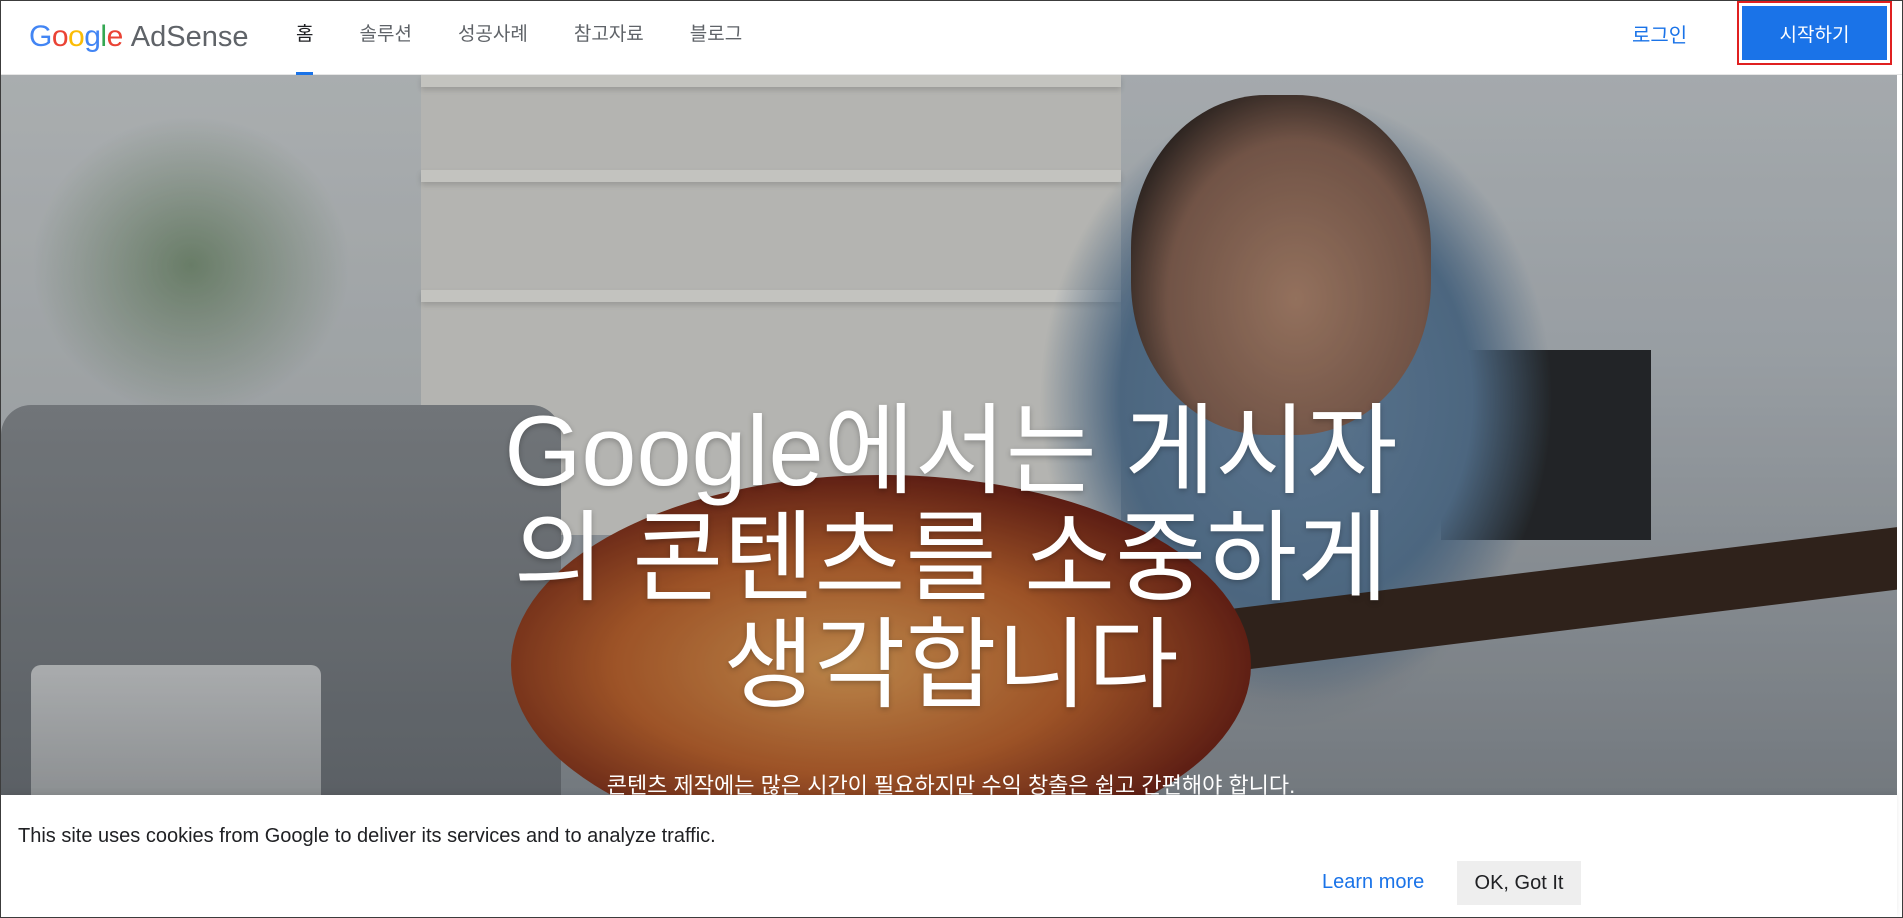  Describe the element at coordinates (609, 37) in the screenshot. I see `nav-item-resources: 참고자료` at that location.